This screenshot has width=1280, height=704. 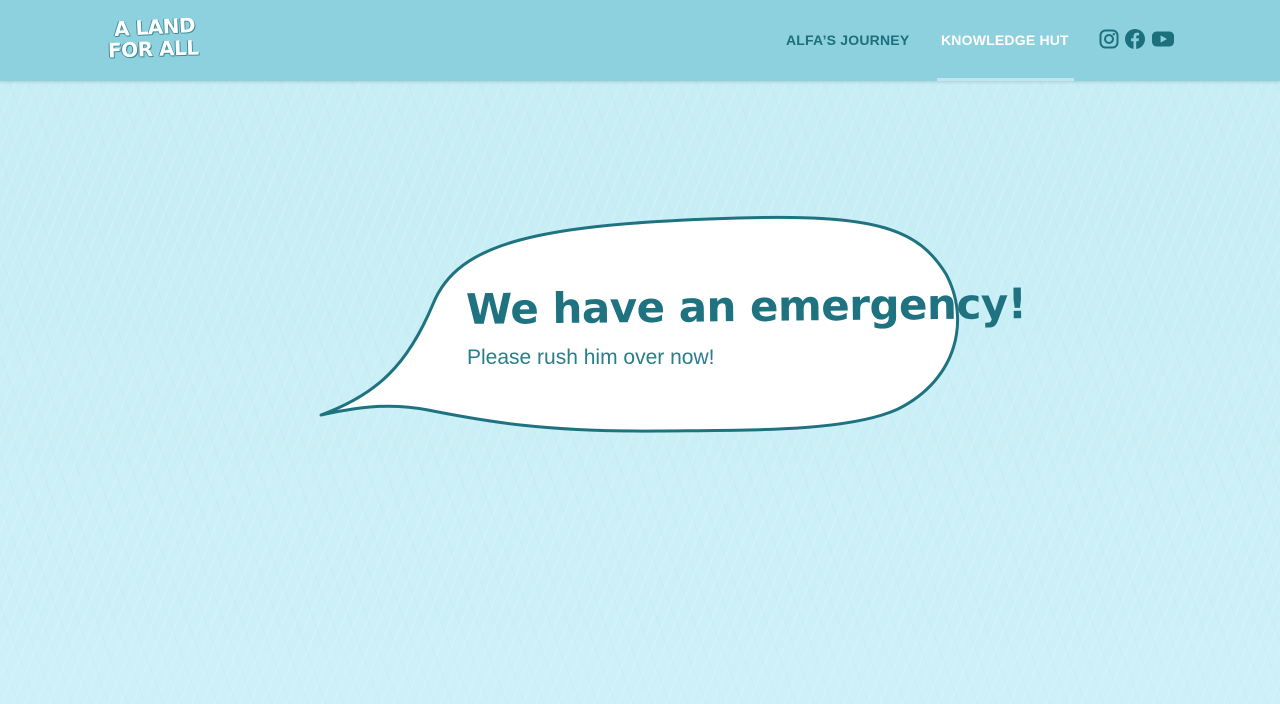 I want to click on nav-knowledge-hut: KNOWLEDGE HUT, so click(x=1005, y=40).